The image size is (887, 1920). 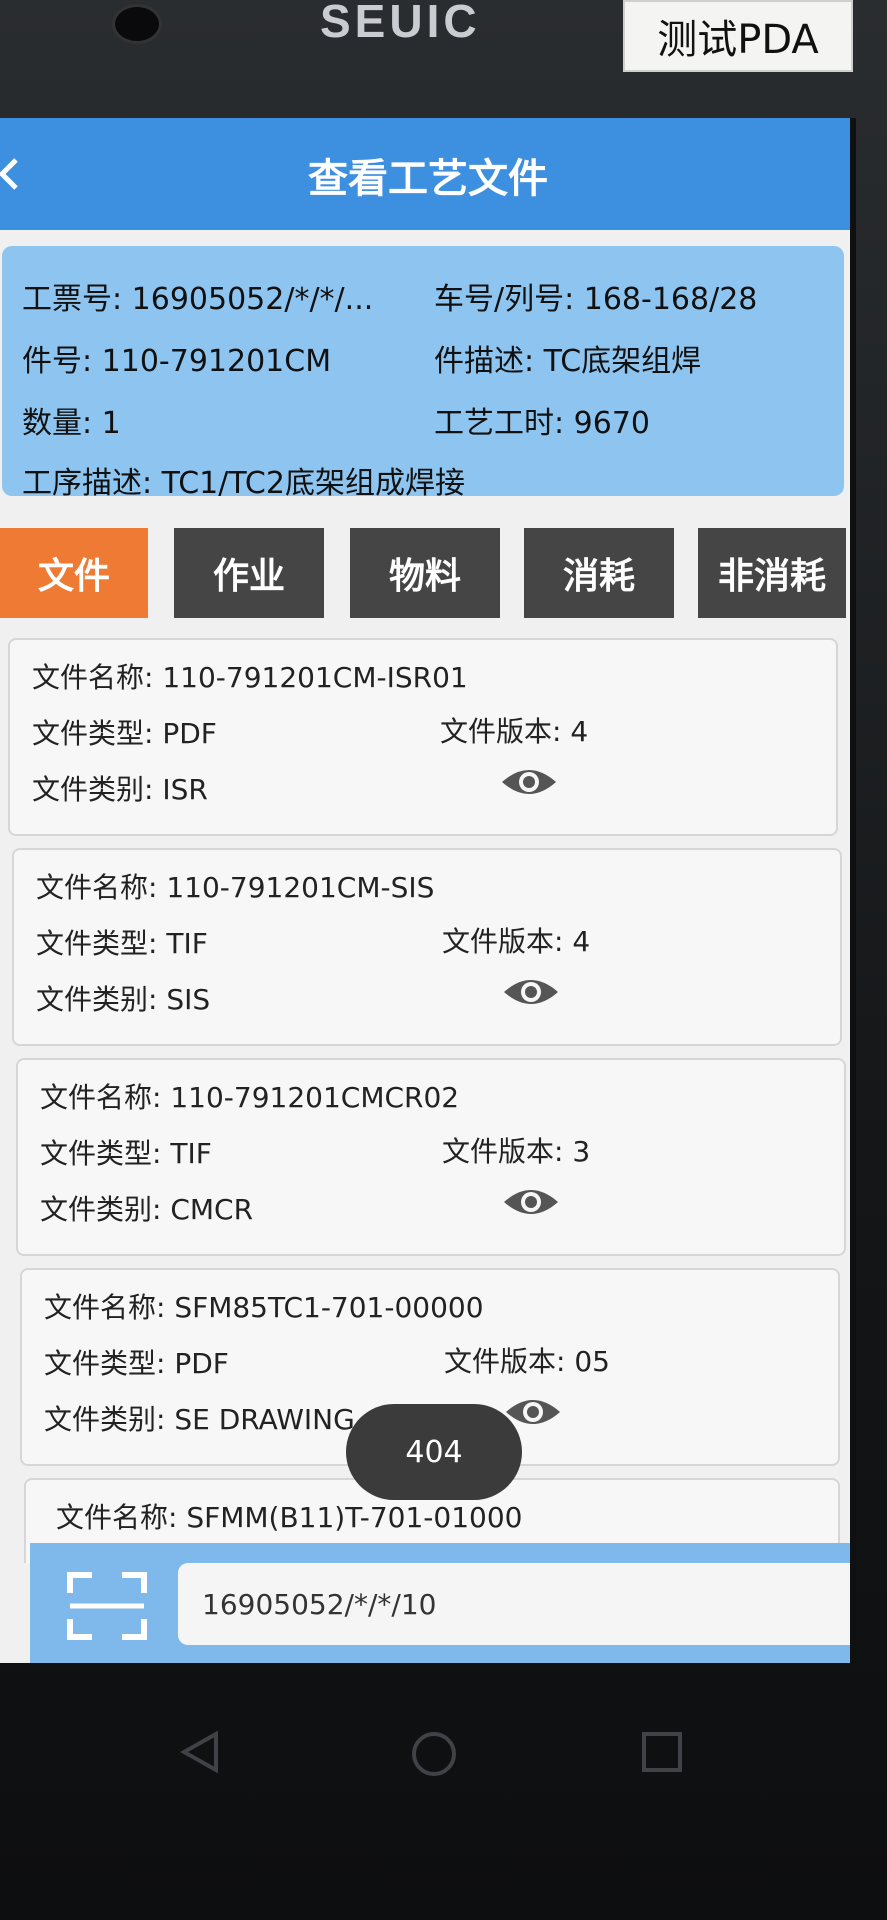 What do you see at coordinates (434, 1754) in the screenshot?
I see `circle-home-icon` at bounding box center [434, 1754].